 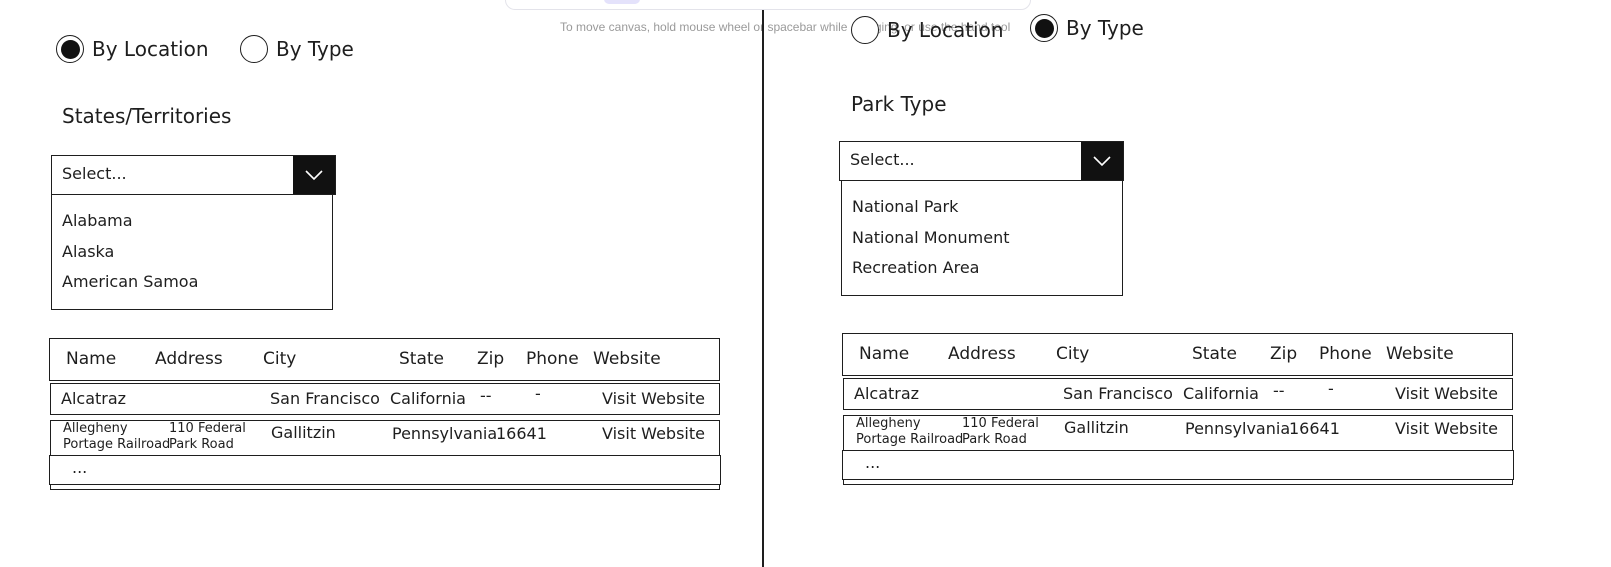 What do you see at coordinates (763, 288) in the screenshot?
I see `panel-divider` at bounding box center [763, 288].